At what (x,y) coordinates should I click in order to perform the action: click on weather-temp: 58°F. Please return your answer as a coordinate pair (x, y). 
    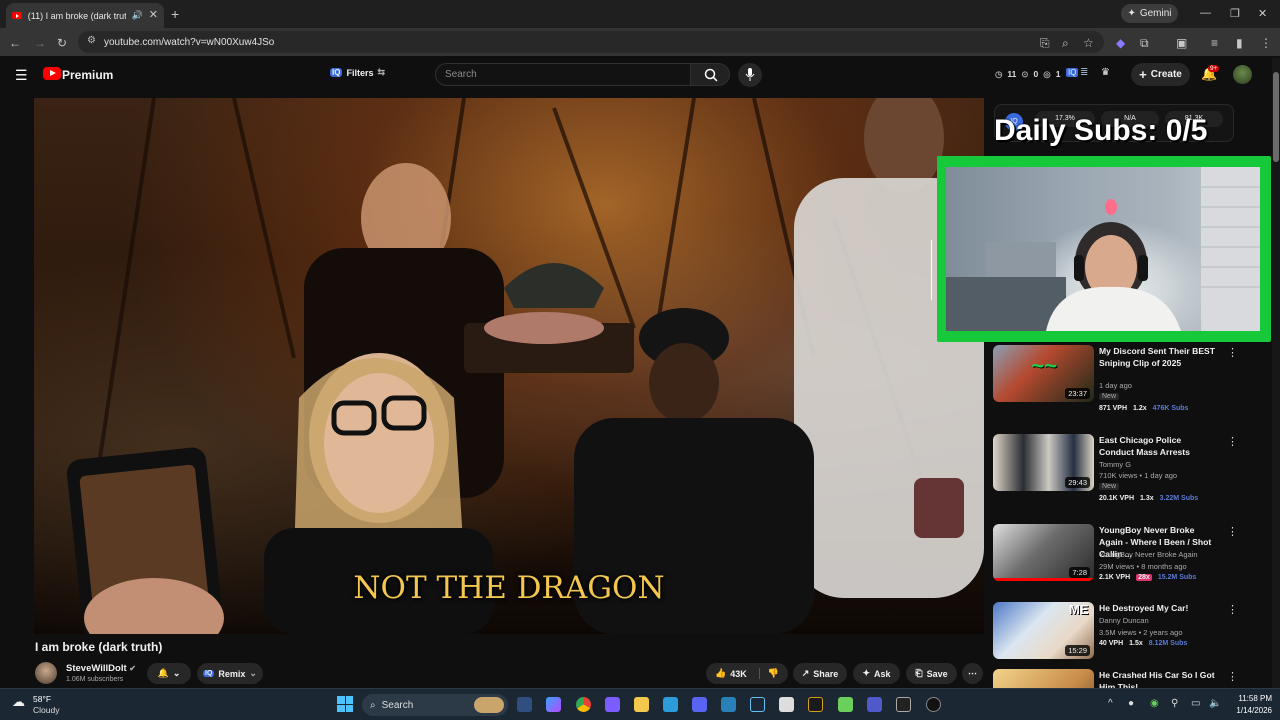
    Looking at the image, I should click on (42, 699).